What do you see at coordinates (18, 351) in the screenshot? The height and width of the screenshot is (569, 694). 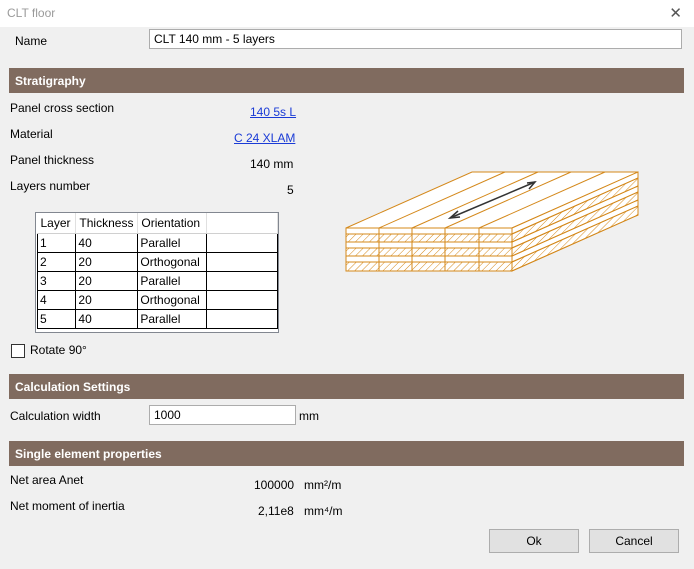 I see `rotate-checkbox` at bounding box center [18, 351].